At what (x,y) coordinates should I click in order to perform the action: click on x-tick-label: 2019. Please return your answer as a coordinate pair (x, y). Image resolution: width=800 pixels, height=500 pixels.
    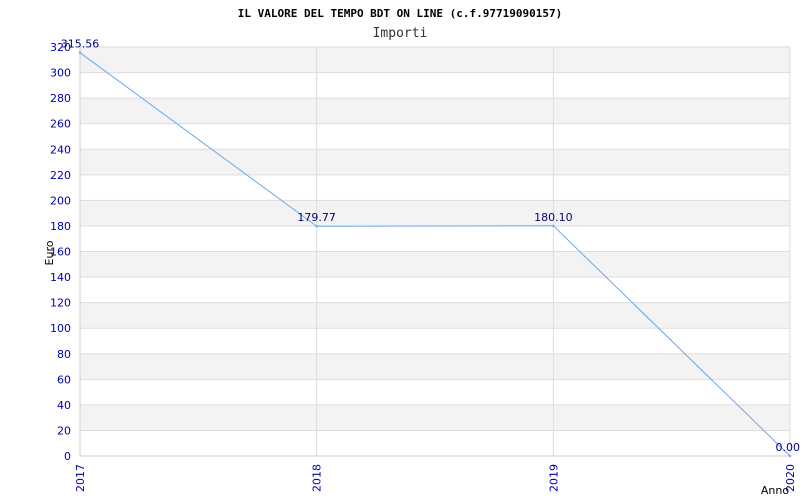
    Looking at the image, I should click on (553, 478).